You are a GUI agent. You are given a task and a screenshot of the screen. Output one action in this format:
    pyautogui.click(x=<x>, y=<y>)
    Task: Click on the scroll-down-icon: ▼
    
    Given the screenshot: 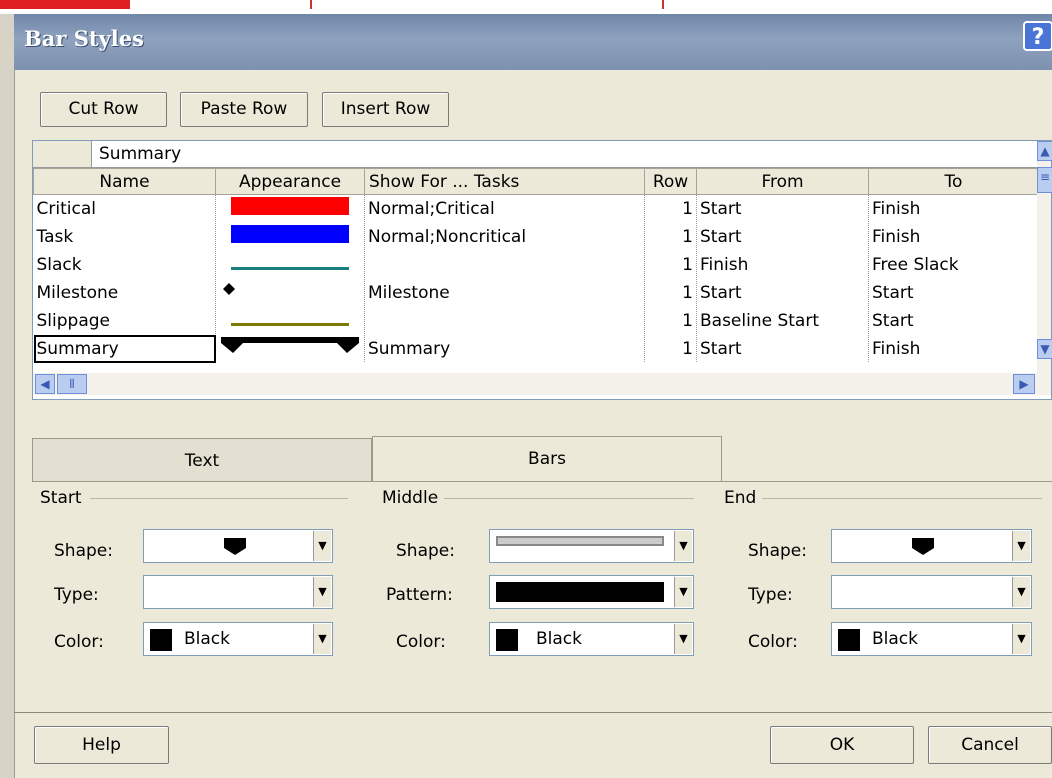 What is the action you would take?
    pyautogui.click(x=1044, y=349)
    